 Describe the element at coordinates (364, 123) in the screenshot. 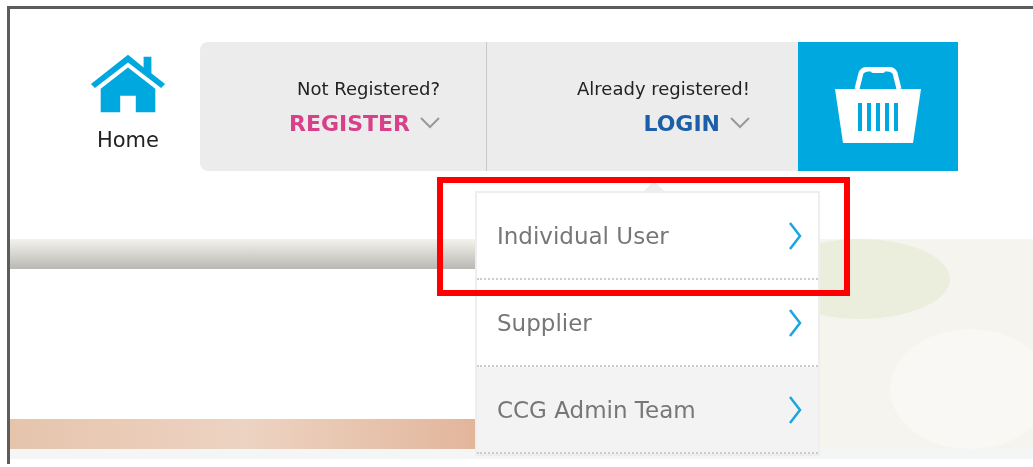

I see `register-link: REGISTER` at that location.